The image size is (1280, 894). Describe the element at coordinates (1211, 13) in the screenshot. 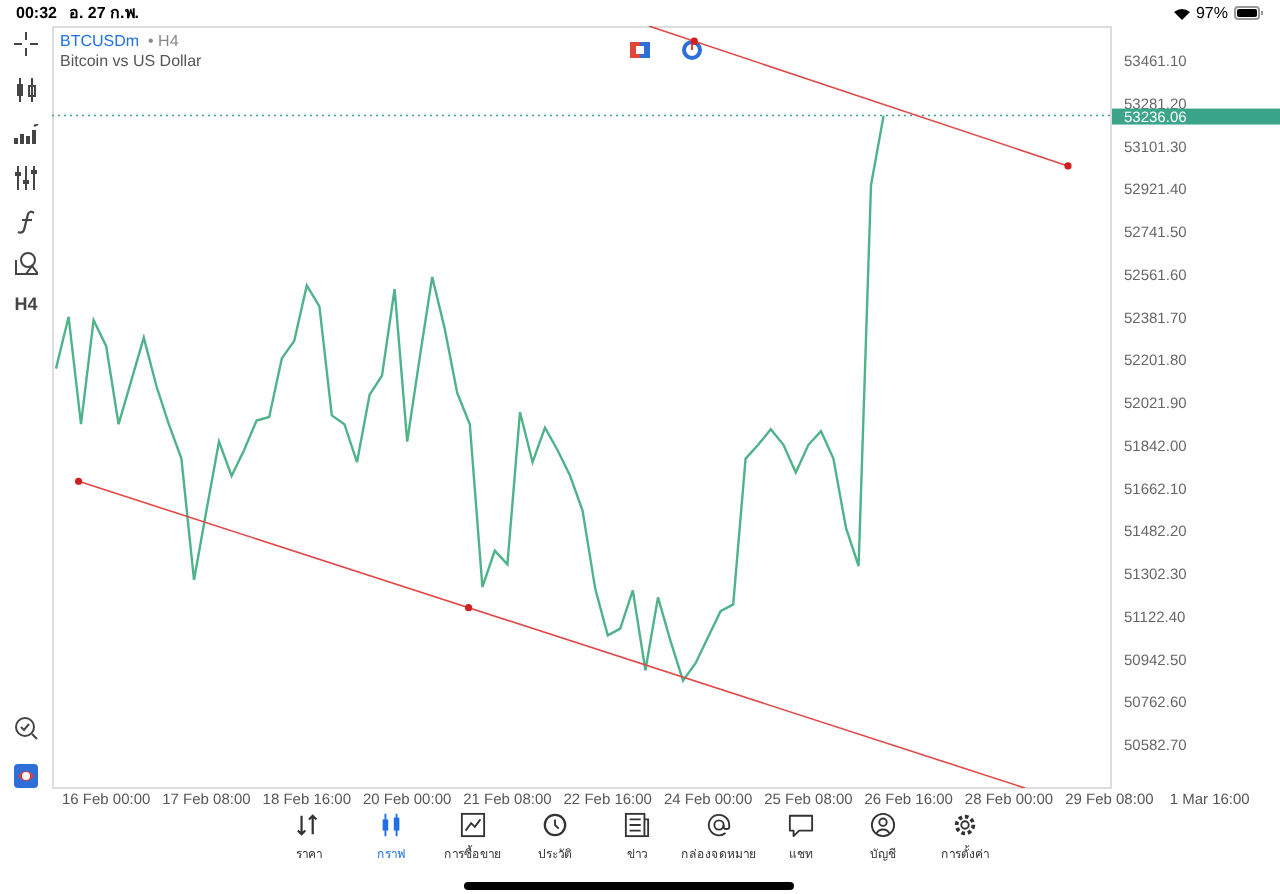

I see `battery-percentage: 97%` at that location.